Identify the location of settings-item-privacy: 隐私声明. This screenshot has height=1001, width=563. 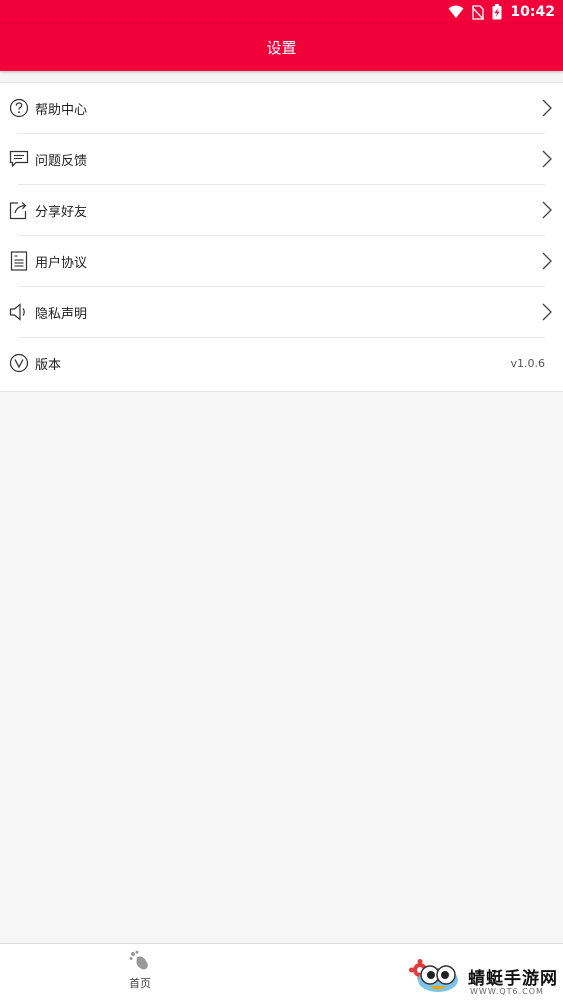
(281, 312).